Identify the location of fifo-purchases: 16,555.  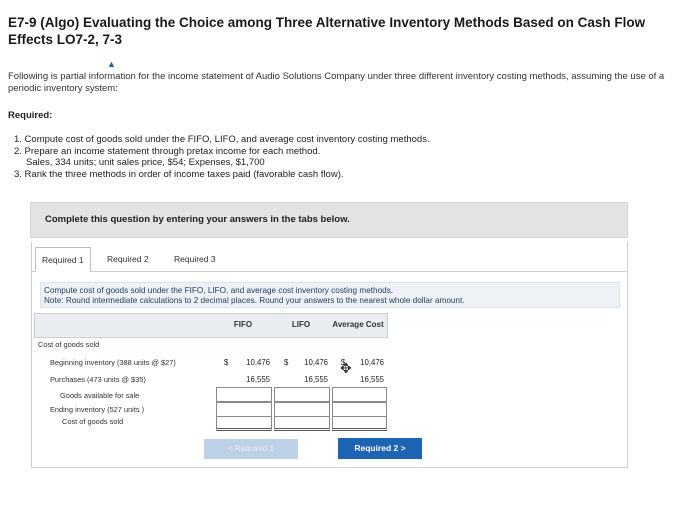
(258, 379).